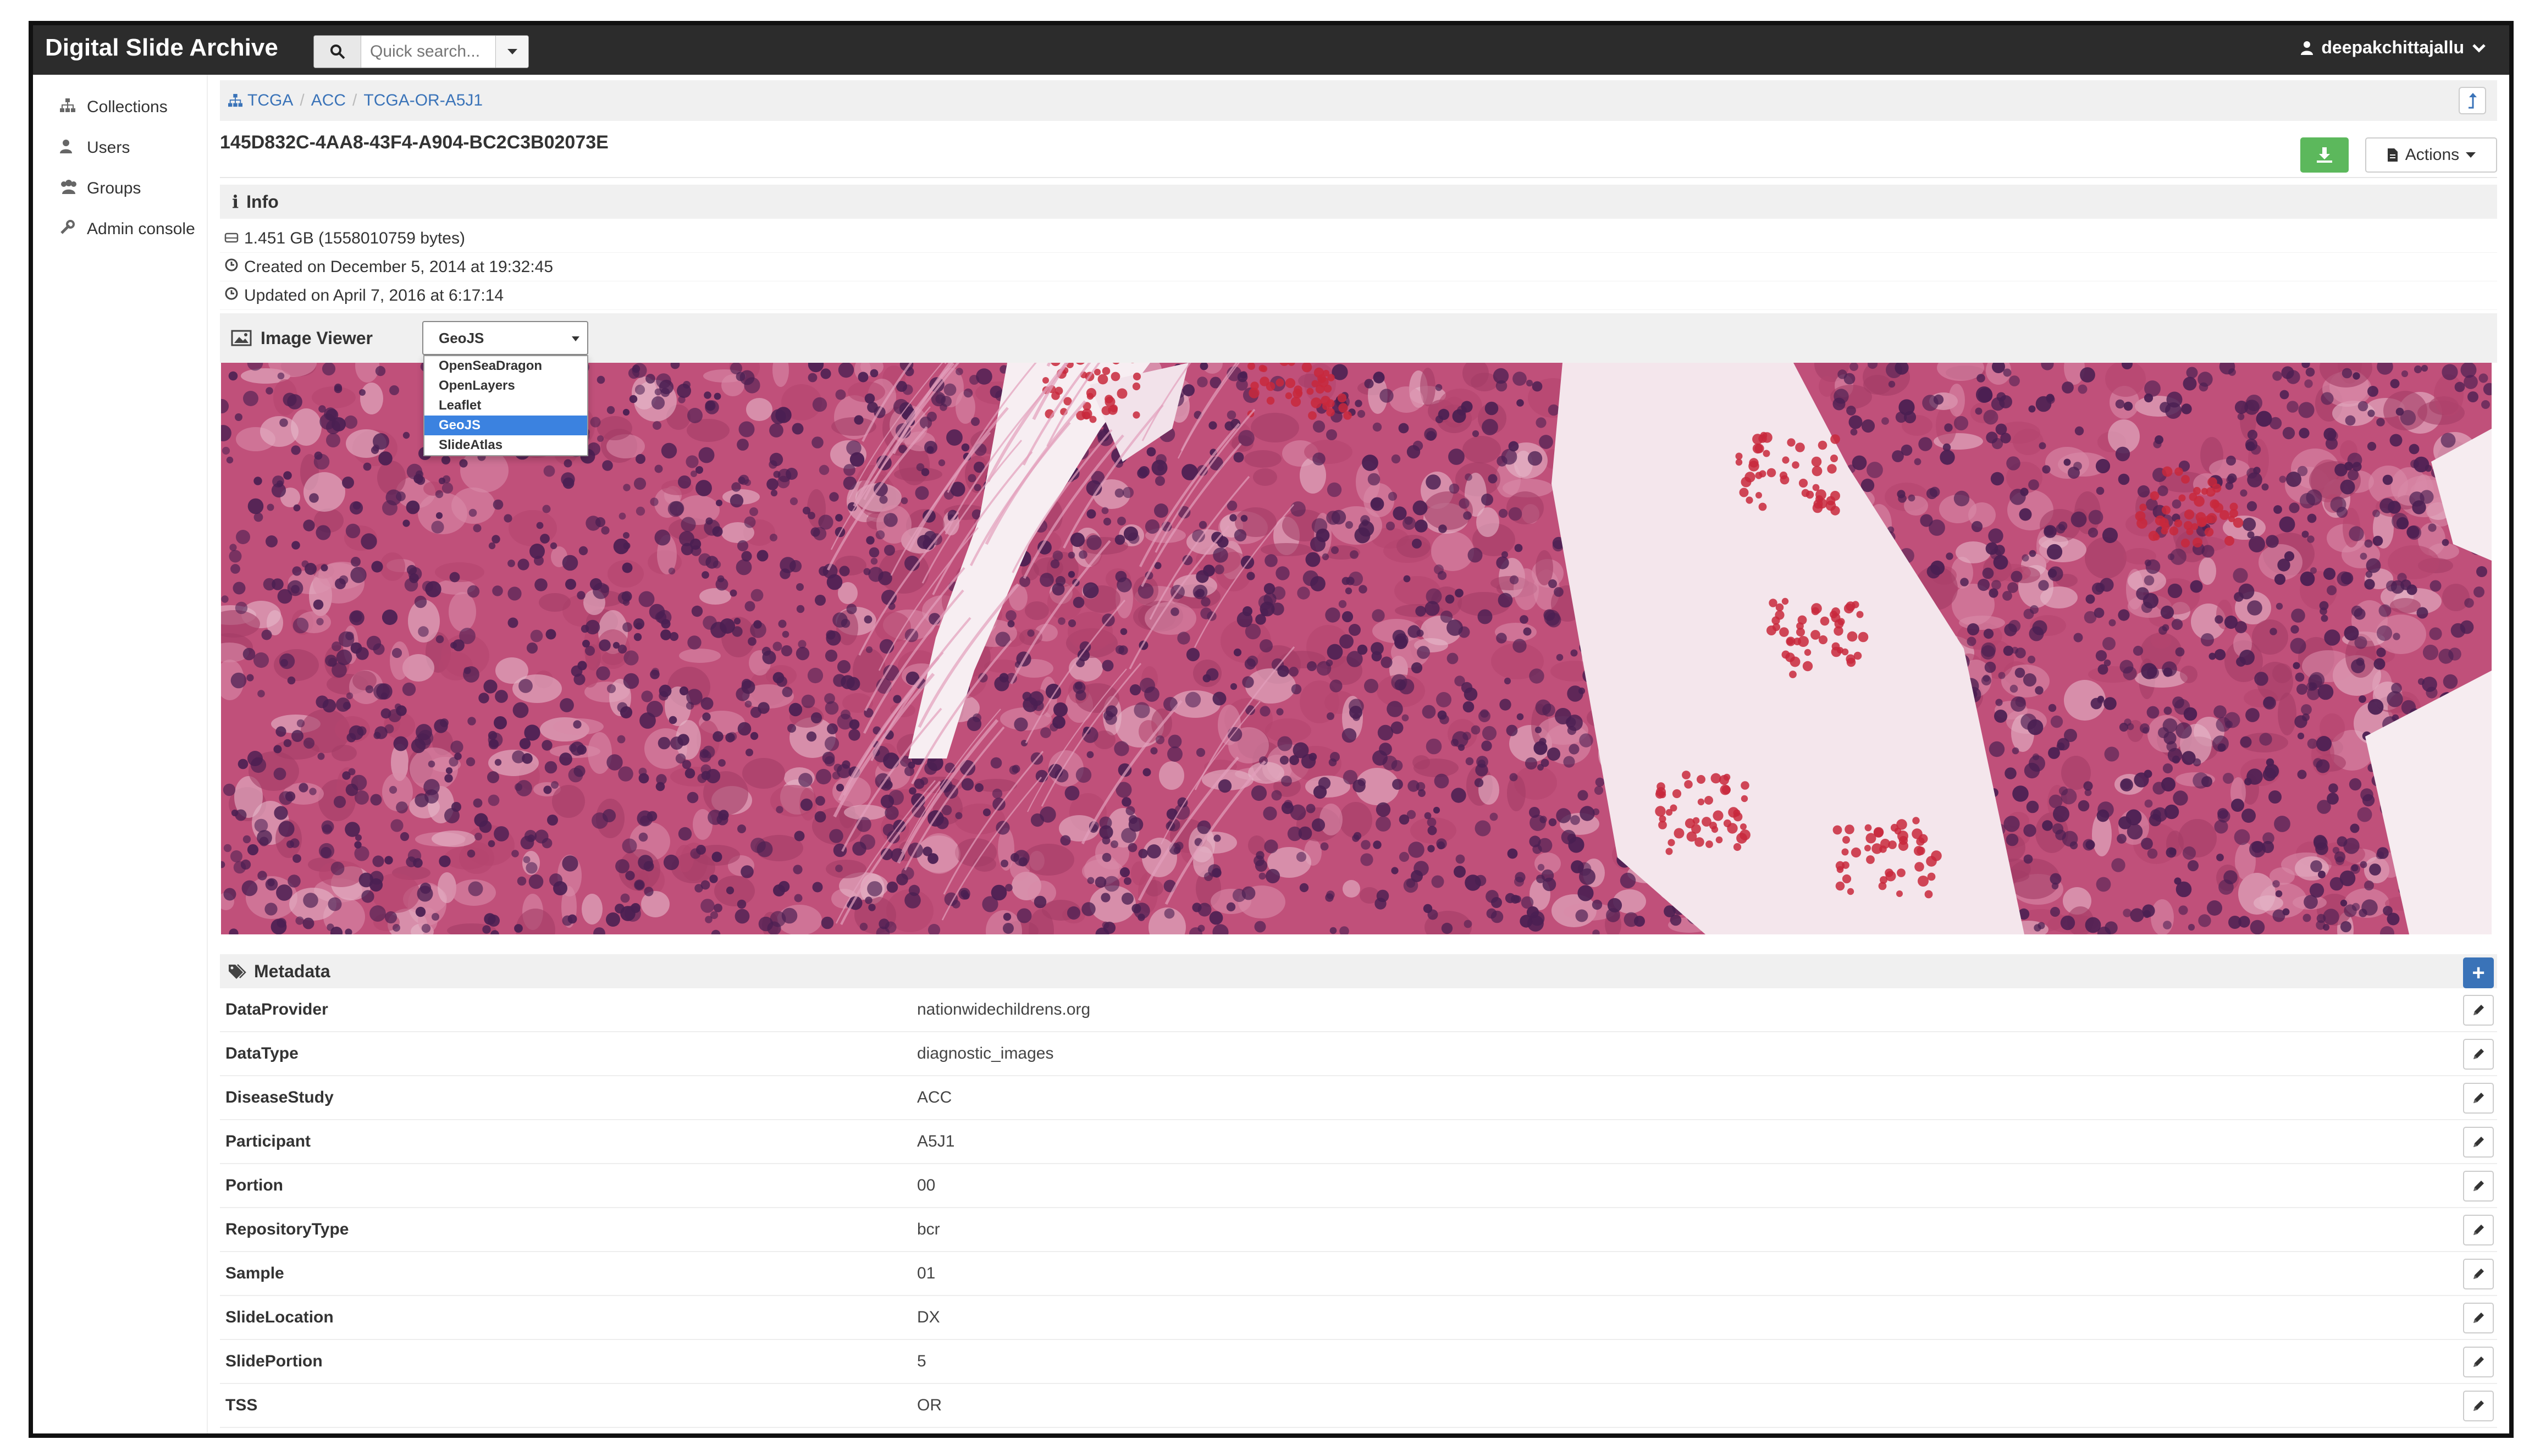  Describe the element at coordinates (1359, 238) in the screenshot. I see `info-size: 1.451 GB (1558010759 bytes)` at that location.